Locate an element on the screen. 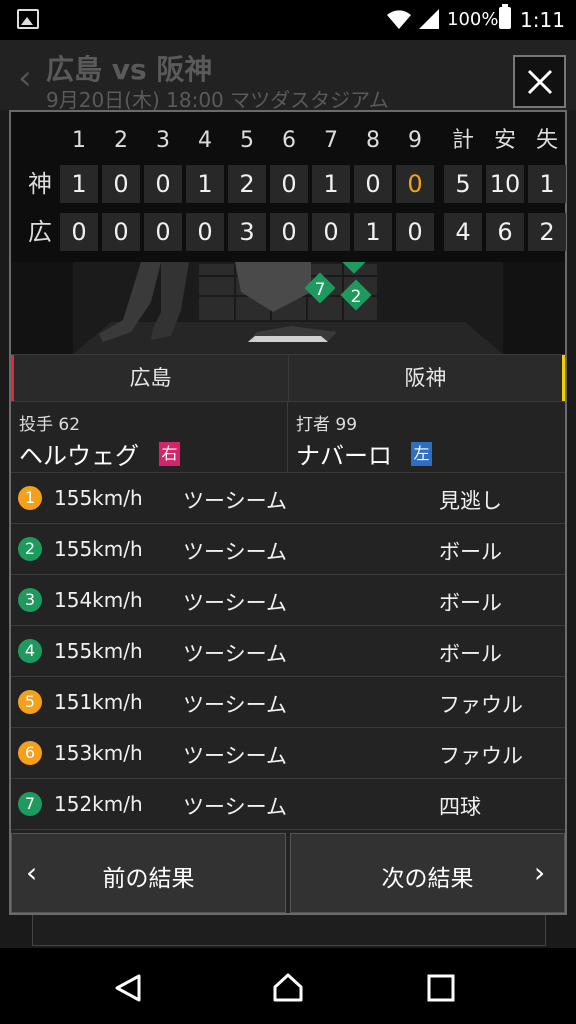 The height and width of the screenshot is (1024, 576). recents-icon is located at coordinates (441, 988).